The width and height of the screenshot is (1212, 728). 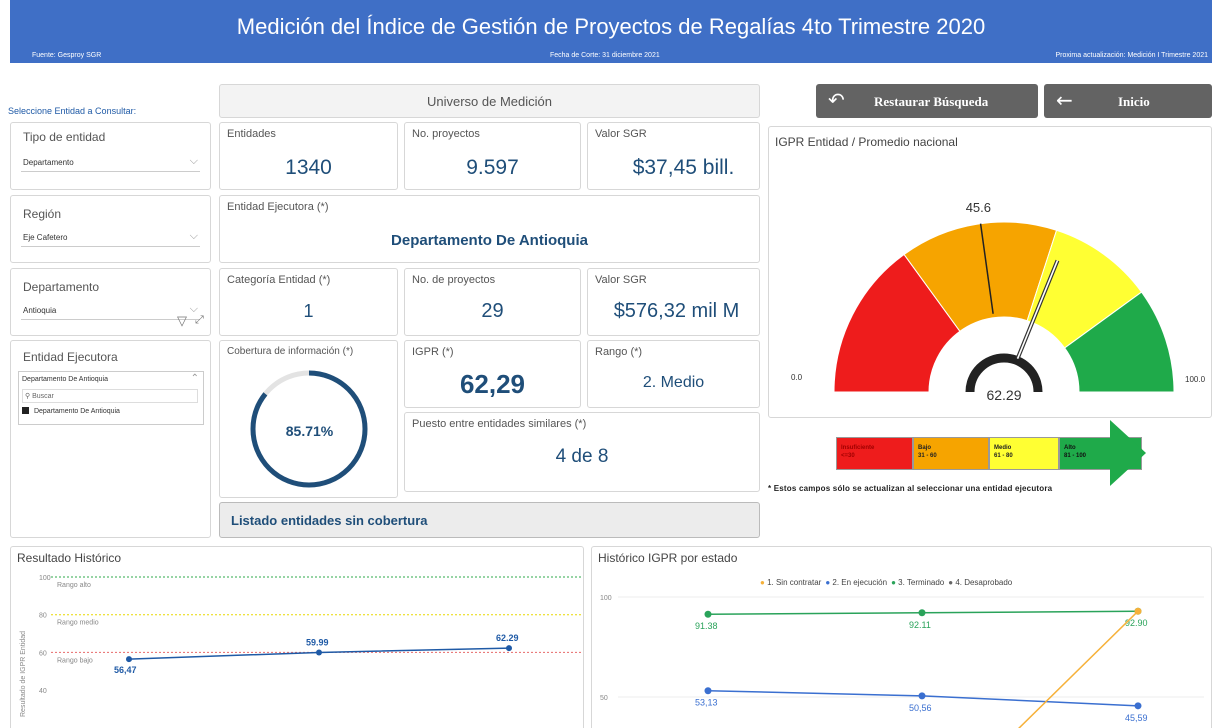 What do you see at coordinates (978, 207) in the screenshot?
I see `gauge-target-label: 45.6` at bounding box center [978, 207].